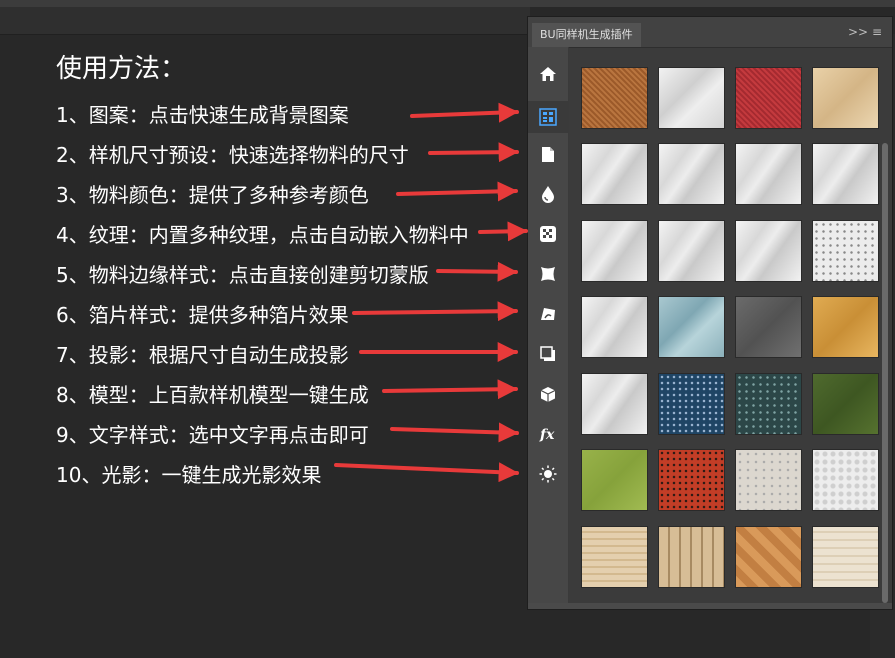  What do you see at coordinates (548, 314) in the screenshot?
I see `foil-icon` at bounding box center [548, 314].